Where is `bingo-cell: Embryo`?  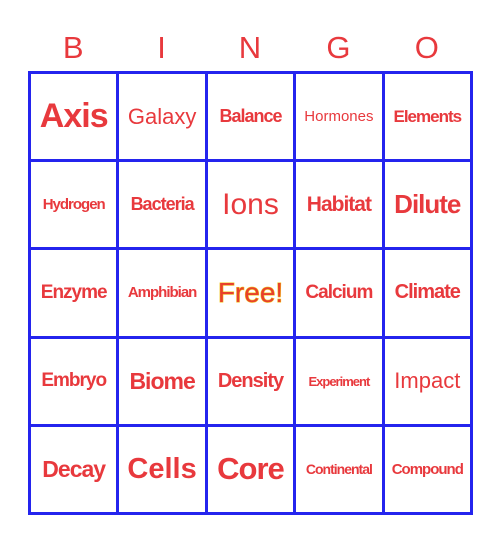
bingo-cell: Embryo is located at coordinates (74, 381).